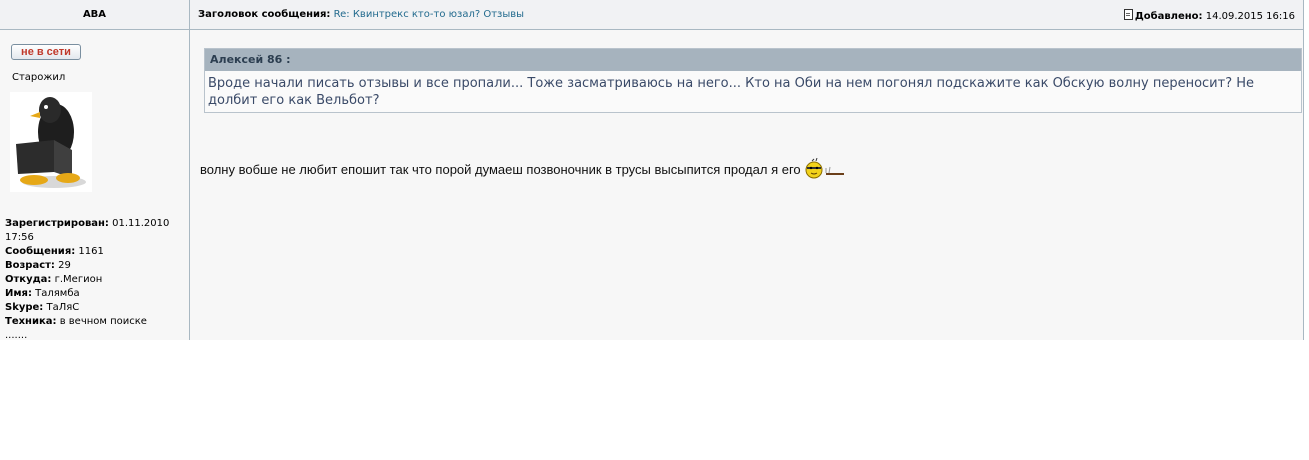 This screenshot has height=460, width=1309. What do you see at coordinates (46, 52) in the screenshot?
I see `offline-status-button: не в сети` at bounding box center [46, 52].